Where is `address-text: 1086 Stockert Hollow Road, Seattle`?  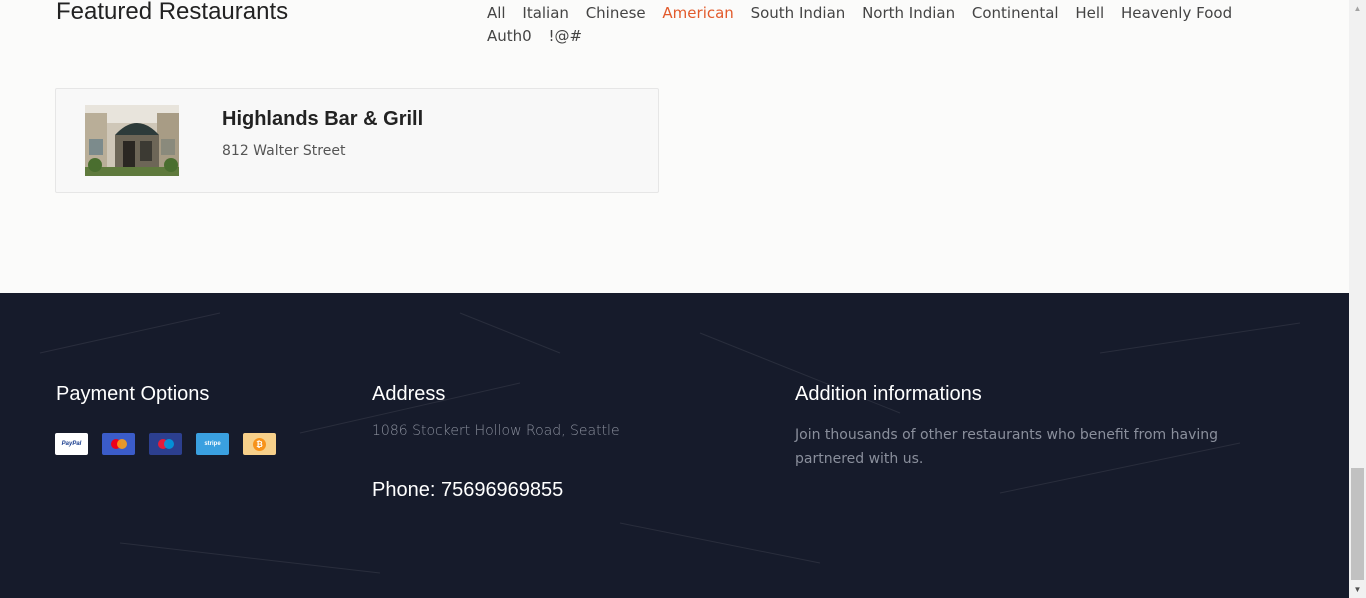 address-text: 1086 Stockert Hollow Road, Seattle is located at coordinates (496, 431).